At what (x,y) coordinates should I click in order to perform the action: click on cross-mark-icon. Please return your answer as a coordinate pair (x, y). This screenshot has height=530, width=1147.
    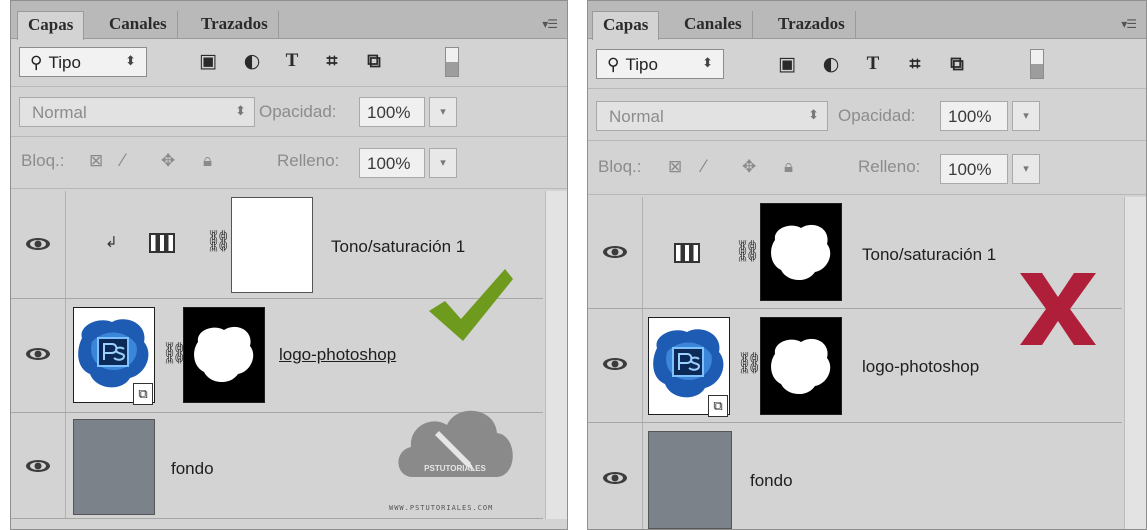
    Looking at the image, I should click on (1058, 309).